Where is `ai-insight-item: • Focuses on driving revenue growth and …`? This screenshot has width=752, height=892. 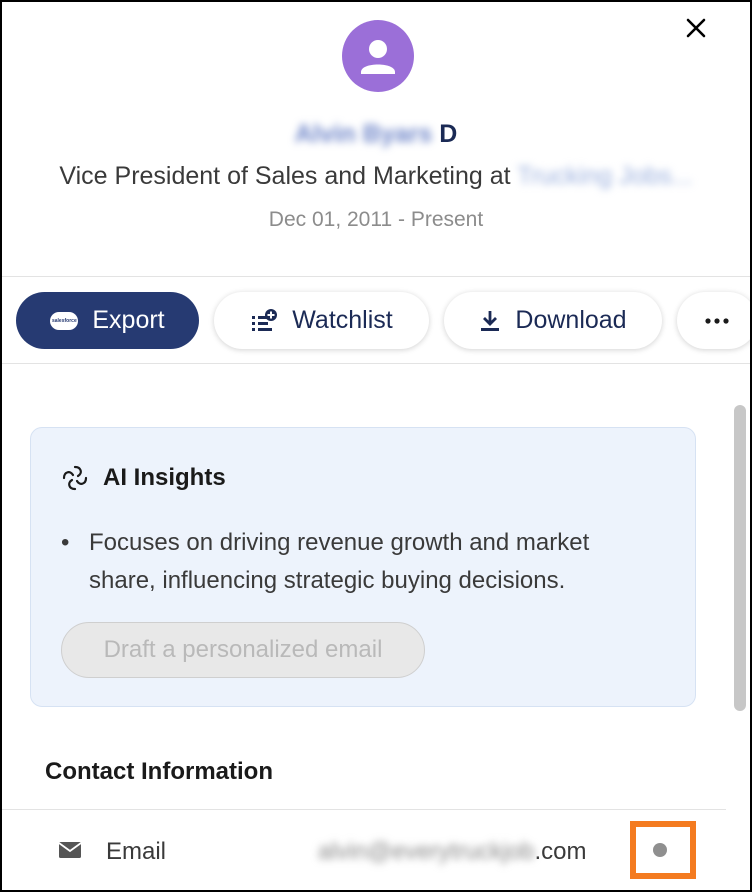 ai-insight-item: • Focuses on driving revenue growth and … is located at coordinates (361, 562).